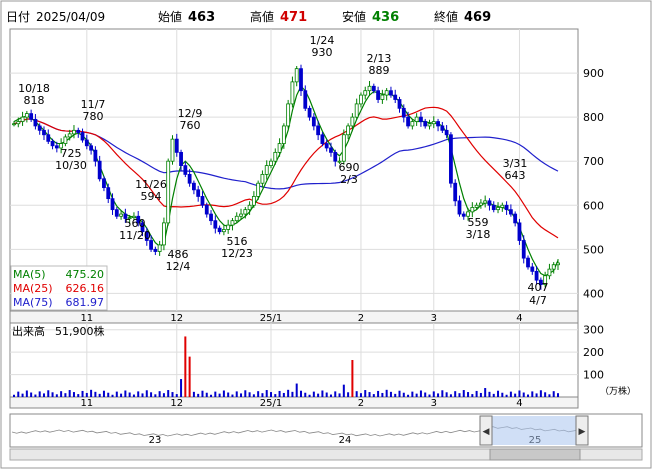 The height and width of the screenshot is (470, 653). Describe the element at coordinates (86, 403) in the screenshot. I see `volume-month-tick-label: 11` at that location.